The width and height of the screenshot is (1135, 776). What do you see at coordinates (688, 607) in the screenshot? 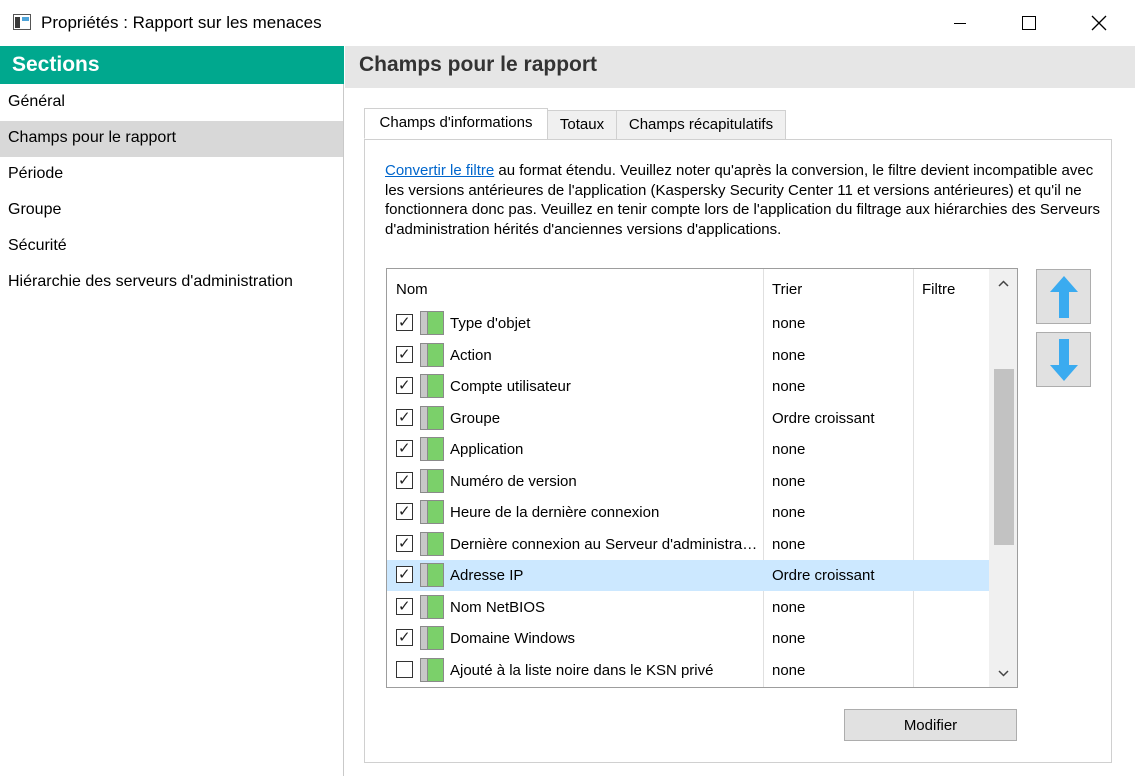
I see `table-row: ✓ Nom NetBIOS none` at bounding box center [688, 607].